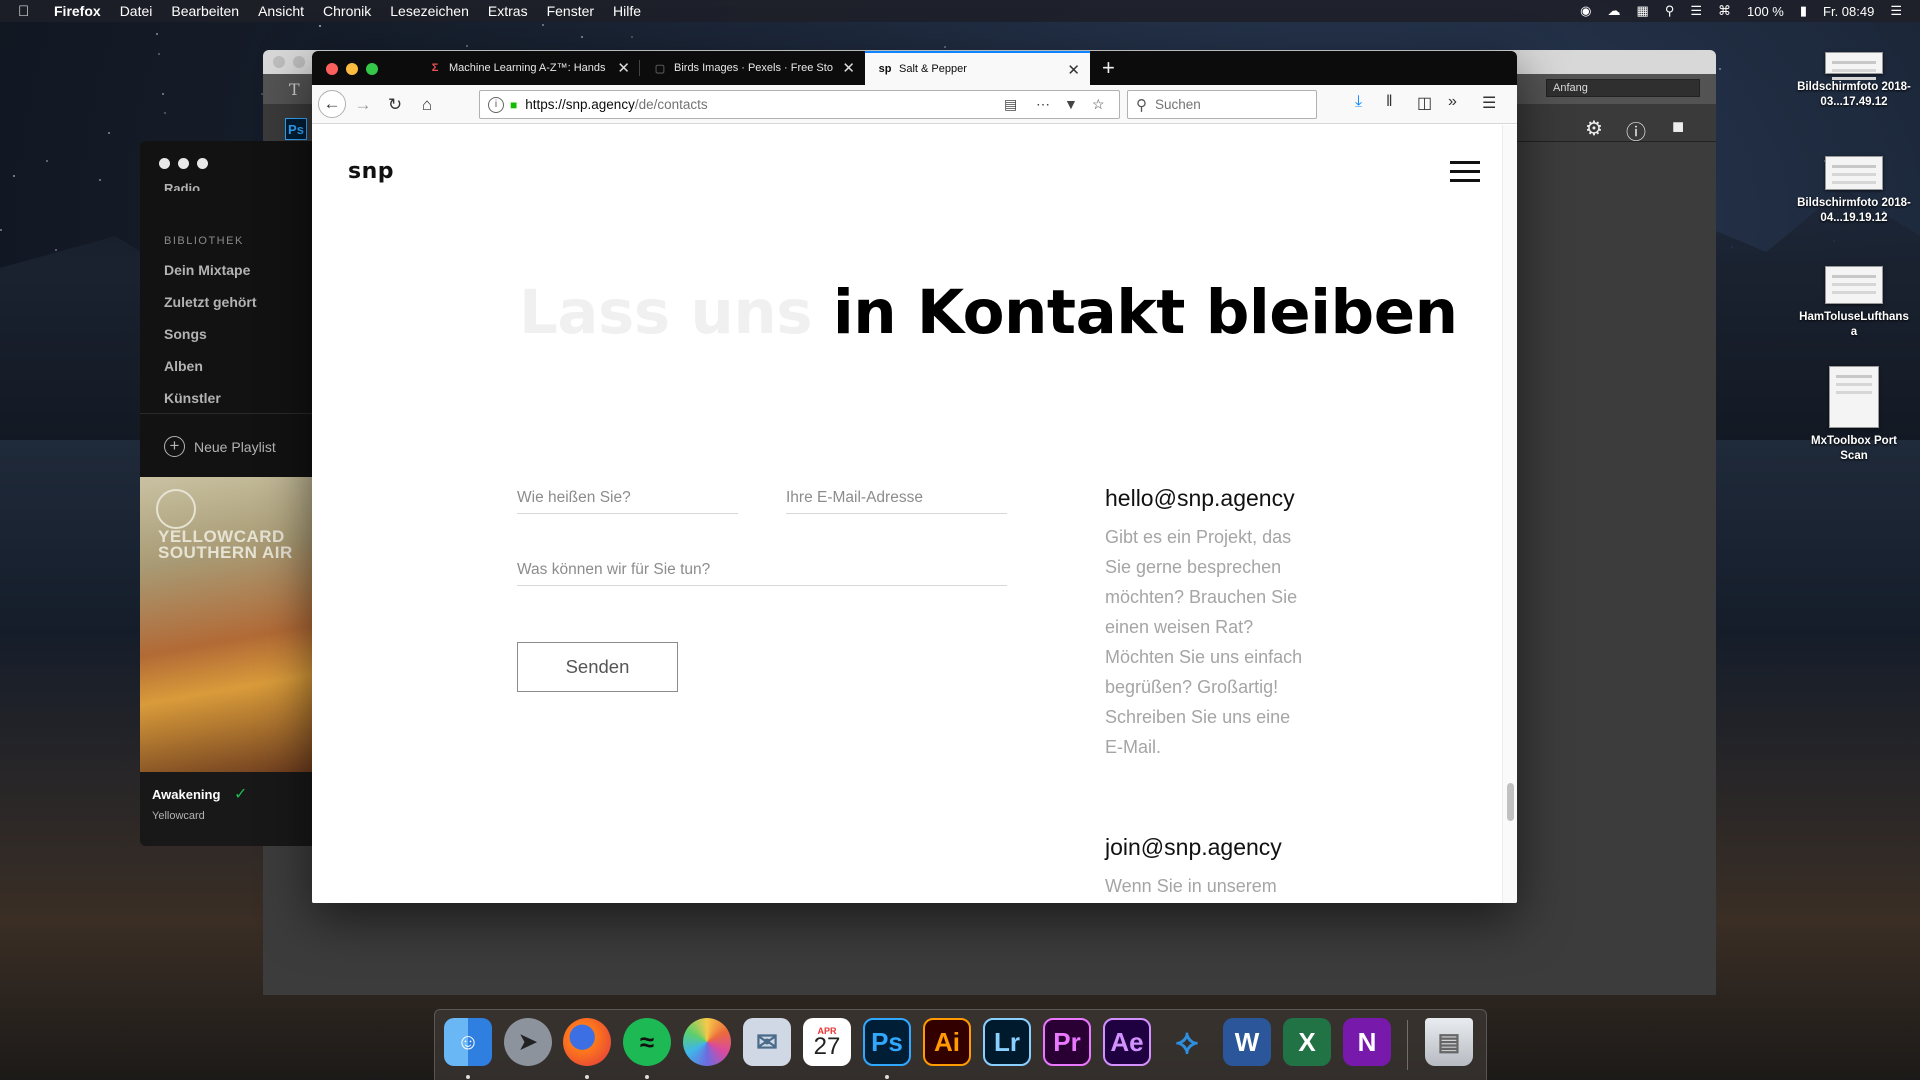  Describe the element at coordinates (220, 446) in the screenshot. I see `new-playlist-button: + Neue Playlist` at that location.